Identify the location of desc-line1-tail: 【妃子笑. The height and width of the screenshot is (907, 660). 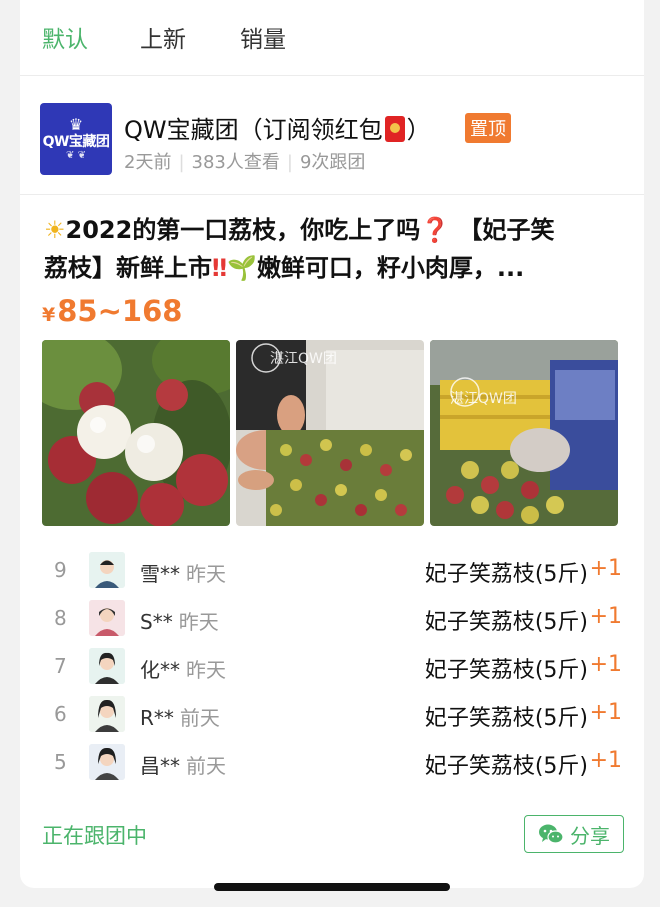
(502, 230).